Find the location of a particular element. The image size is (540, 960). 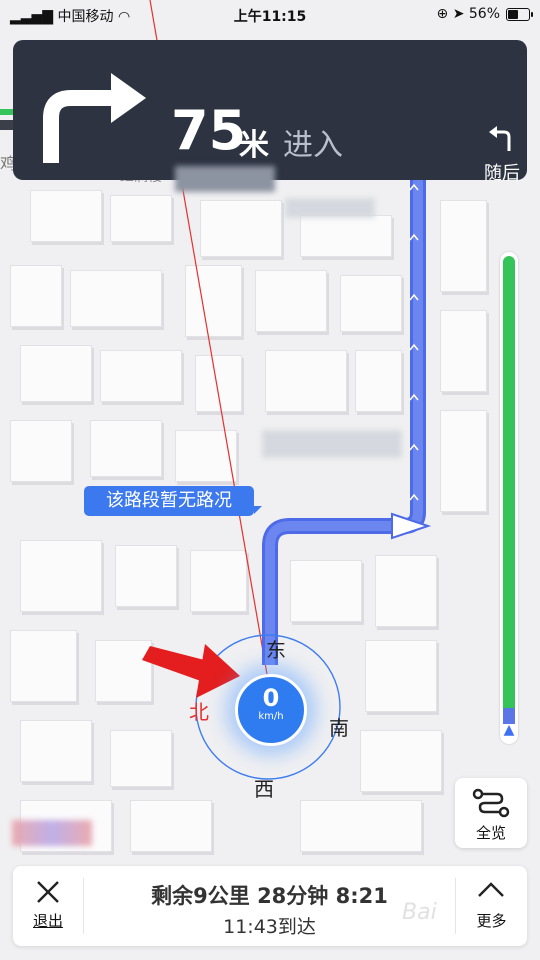

distance-unit: 米 is located at coordinates (254, 145).